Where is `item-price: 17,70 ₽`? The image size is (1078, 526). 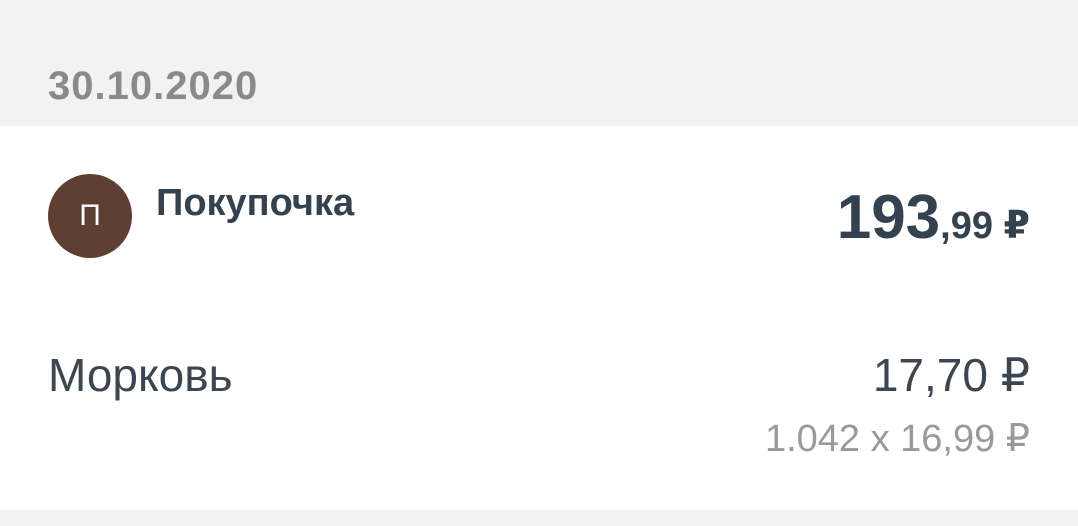
item-price: 17,70 ₽ is located at coordinates (951, 375).